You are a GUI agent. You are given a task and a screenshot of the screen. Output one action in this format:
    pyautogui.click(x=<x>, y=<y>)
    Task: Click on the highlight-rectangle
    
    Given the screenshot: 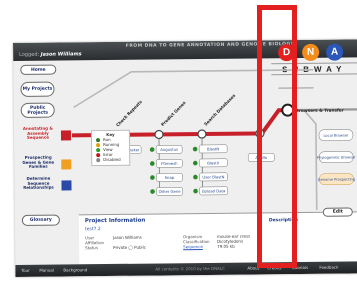 What is the action you would take?
    pyautogui.click(x=277, y=136)
    